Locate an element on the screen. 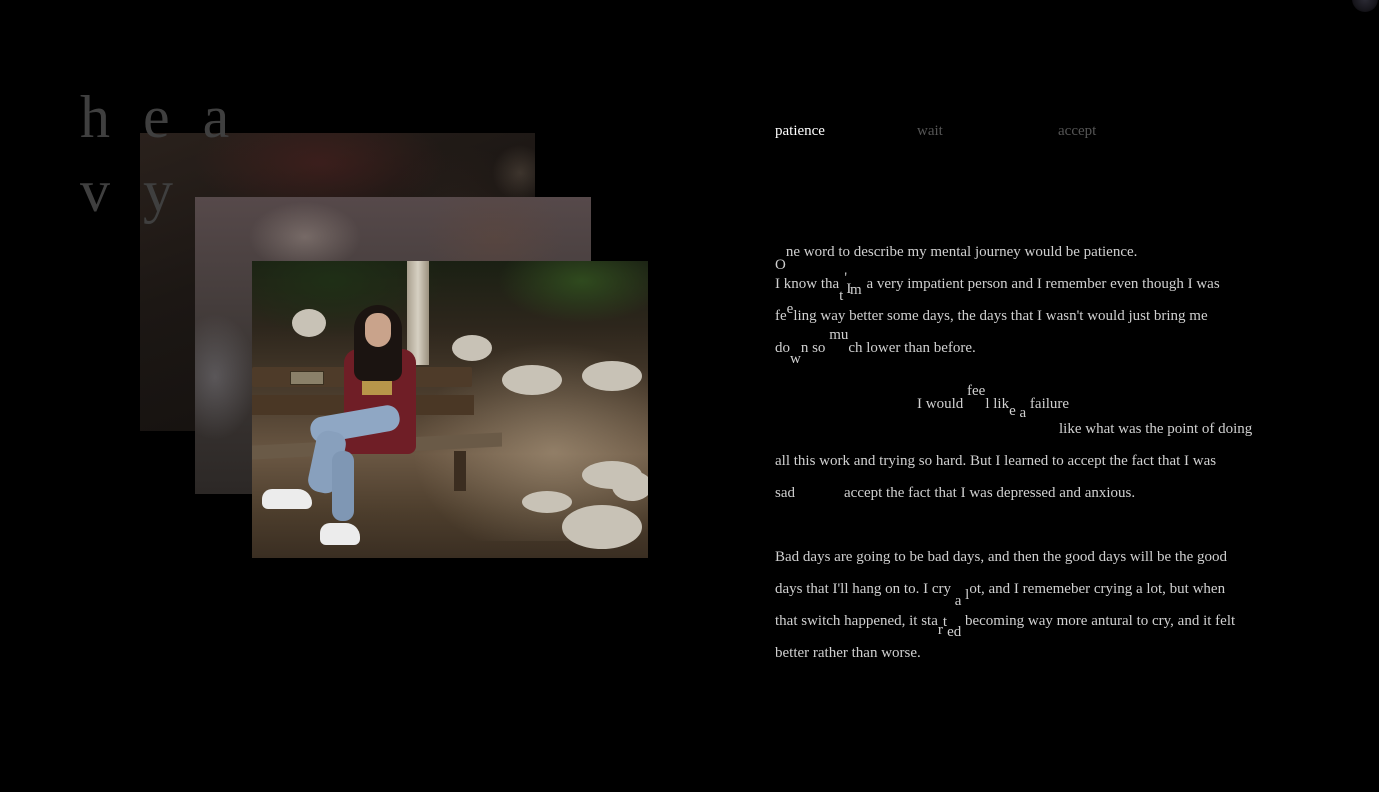  title-line-2: v y is located at coordinates (131, 191).